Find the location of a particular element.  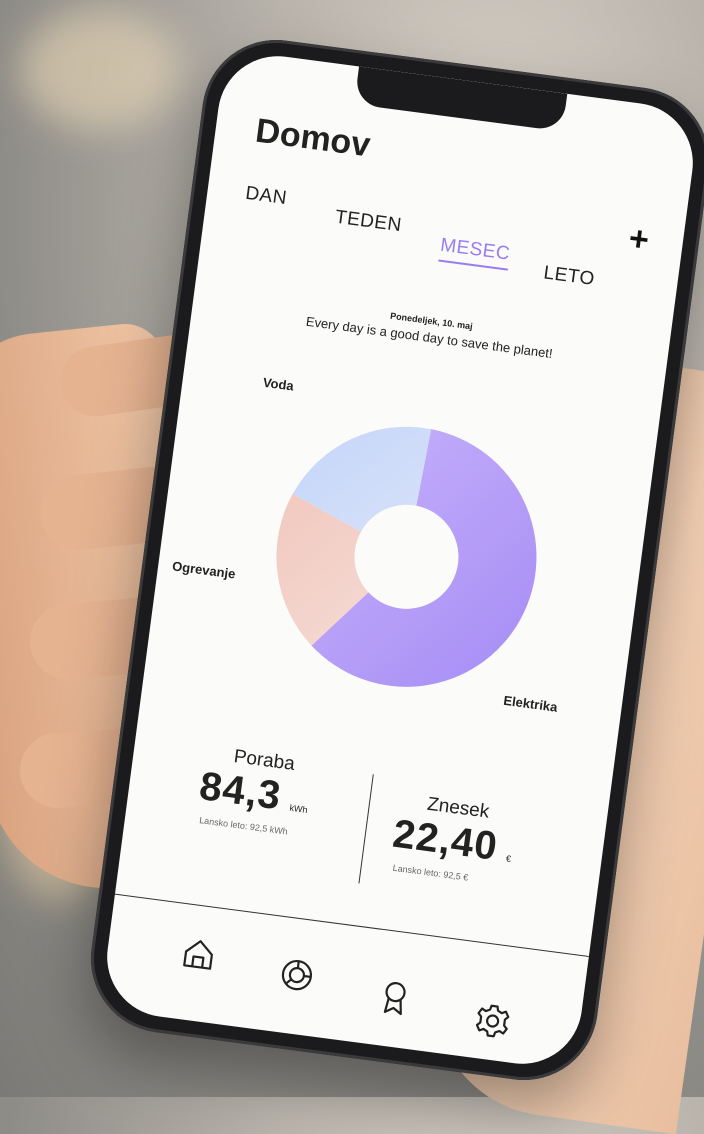

award-icon is located at coordinates (394, 998).